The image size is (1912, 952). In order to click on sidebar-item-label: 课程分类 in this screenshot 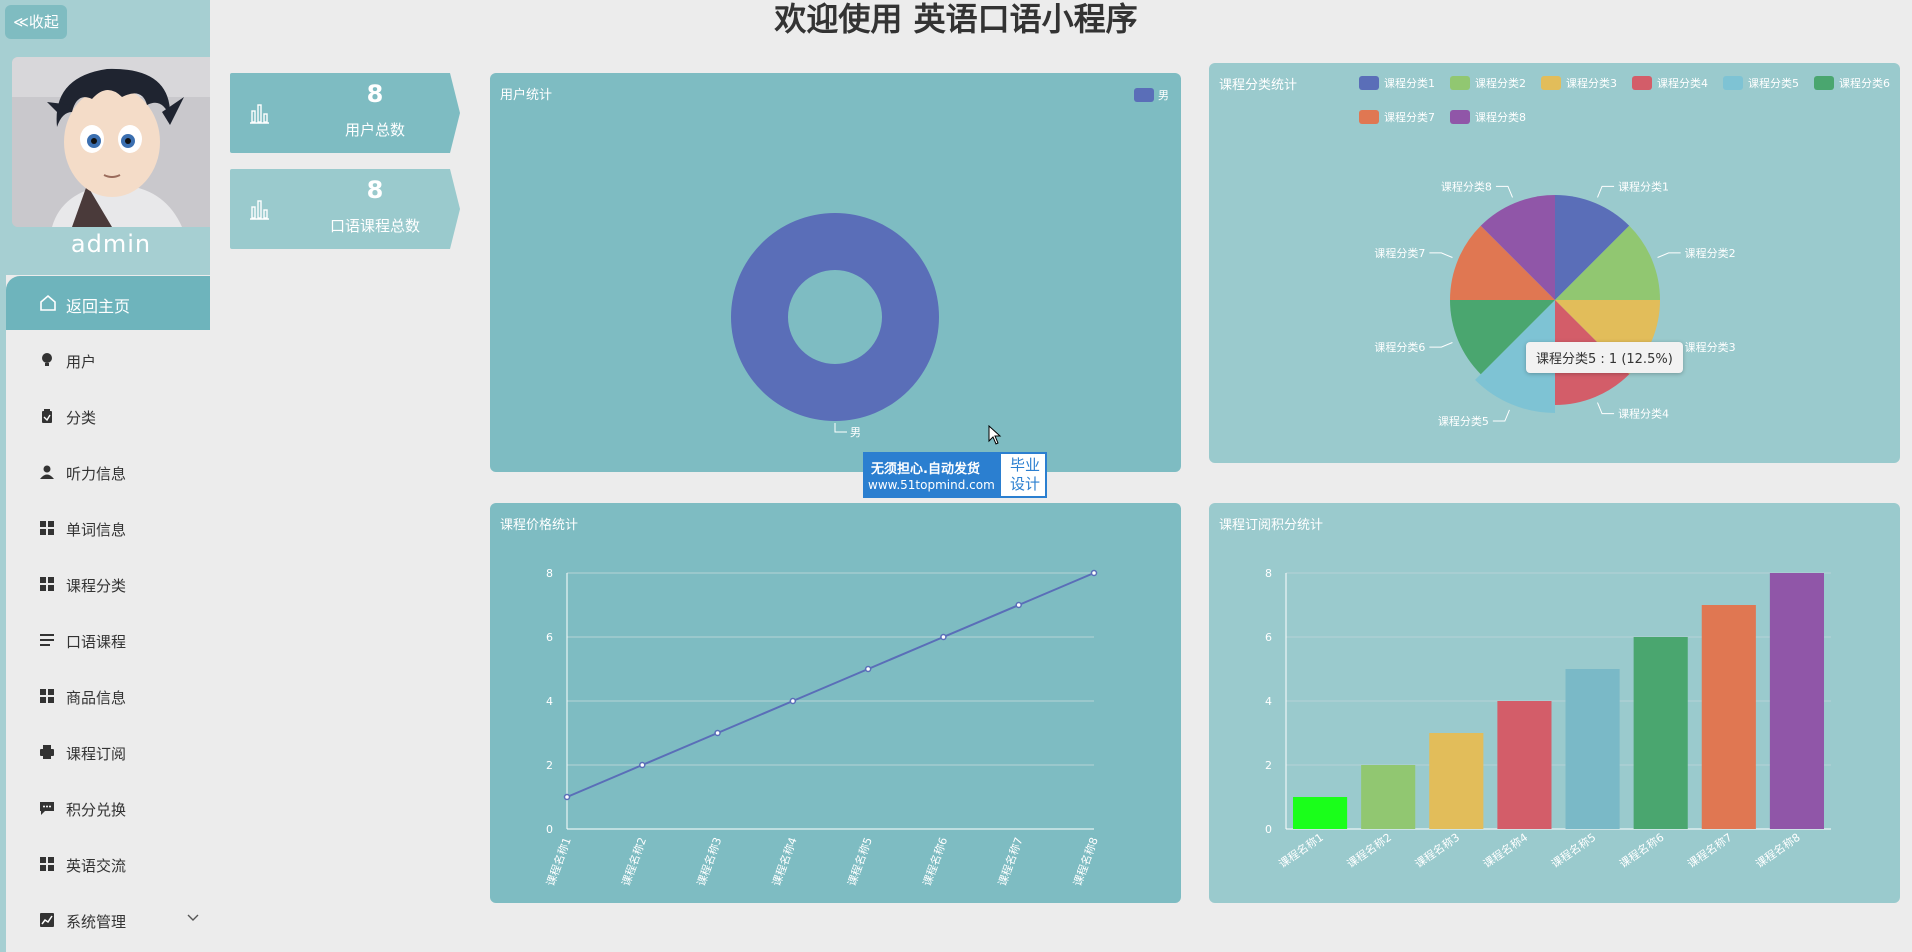, I will do `click(96, 586)`.